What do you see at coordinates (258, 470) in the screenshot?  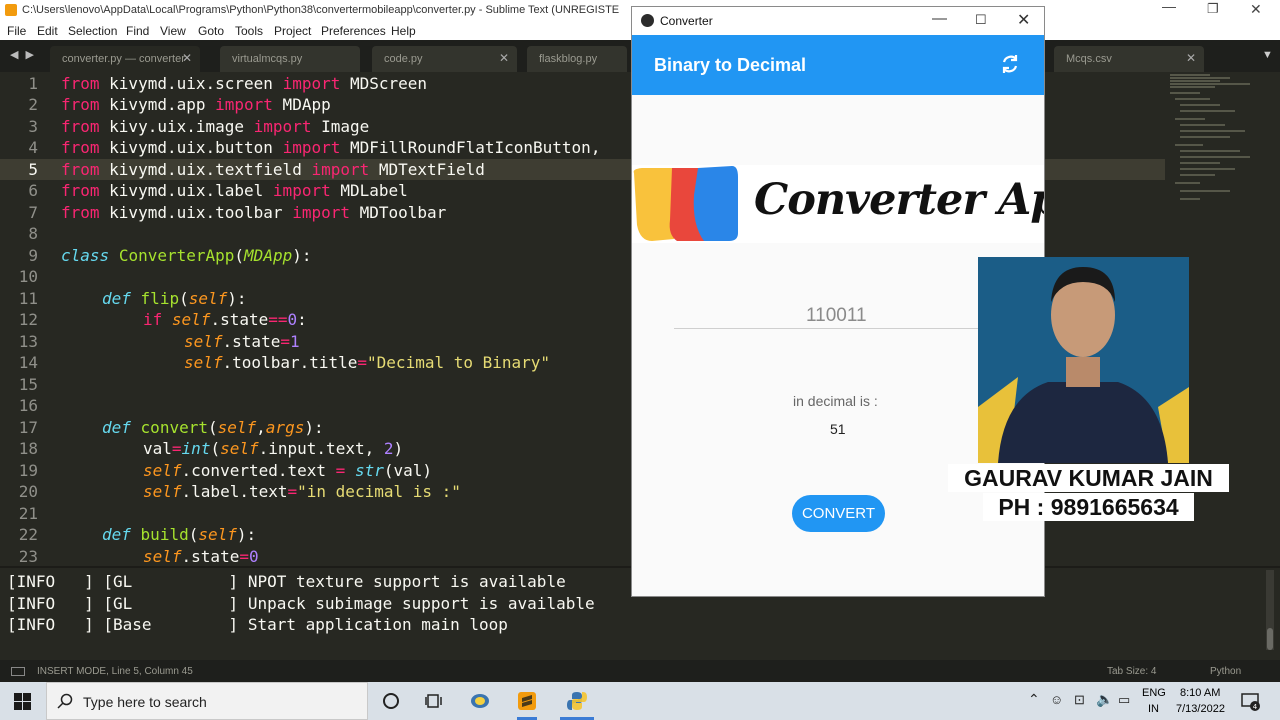 I see `code-token: .converted.text` at bounding box center [258, 470].